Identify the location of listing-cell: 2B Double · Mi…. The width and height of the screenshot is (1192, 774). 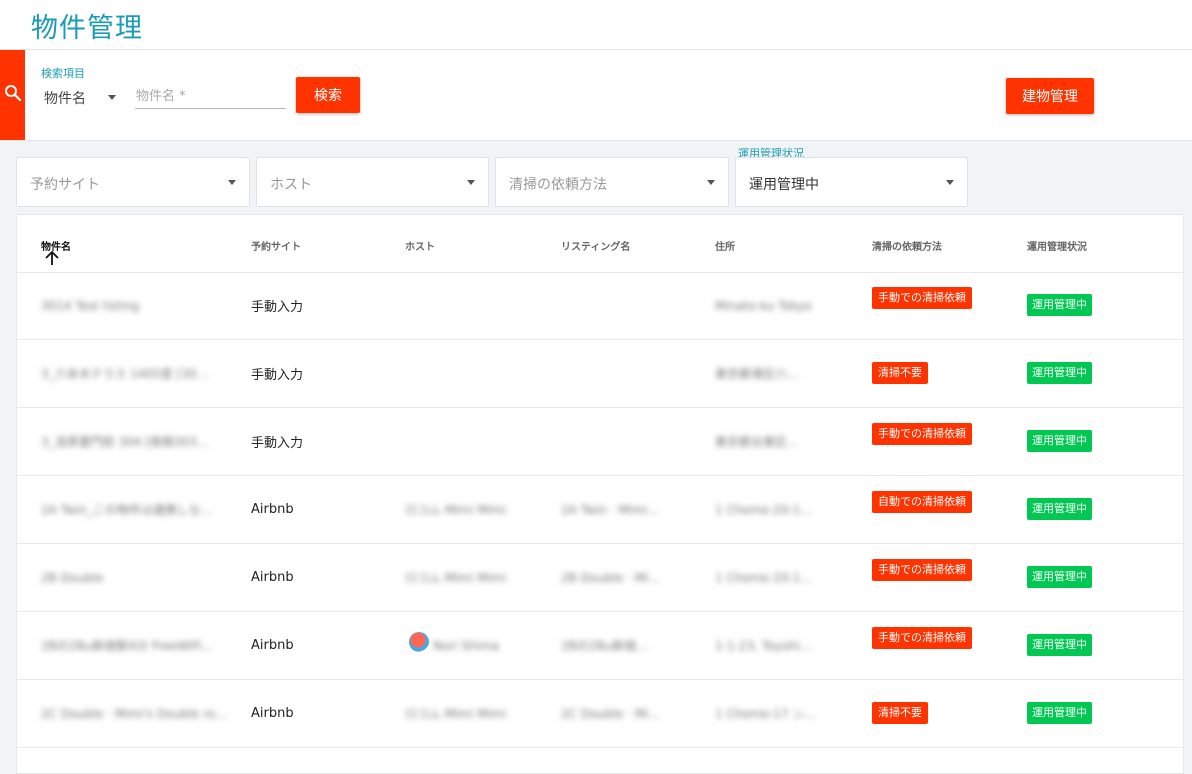
(611, 577).